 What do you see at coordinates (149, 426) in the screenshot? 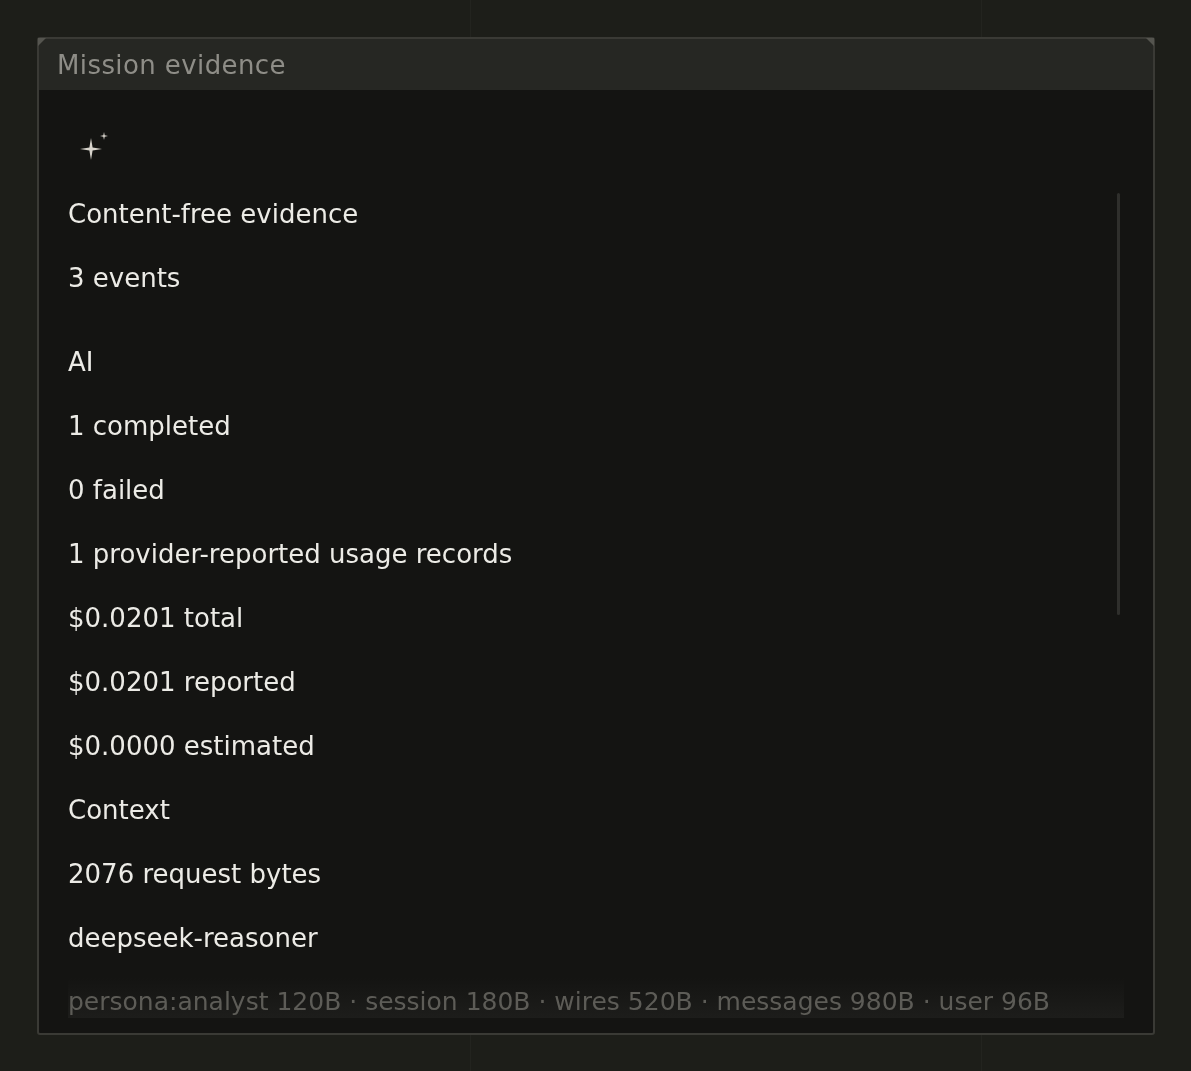
I see `completed-count: 1 completed` at bounding box center [149, 426].